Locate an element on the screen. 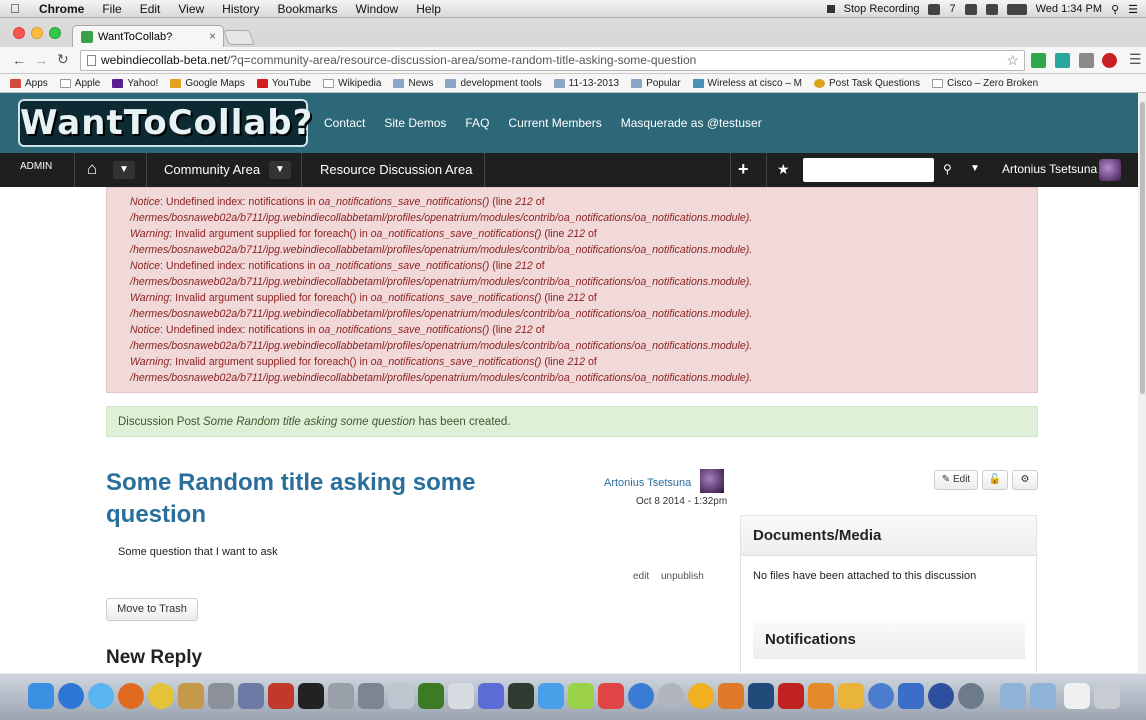 This screenshot has width=1146, height=720. tab-close-icon: × is located at coordinates (212, 36).